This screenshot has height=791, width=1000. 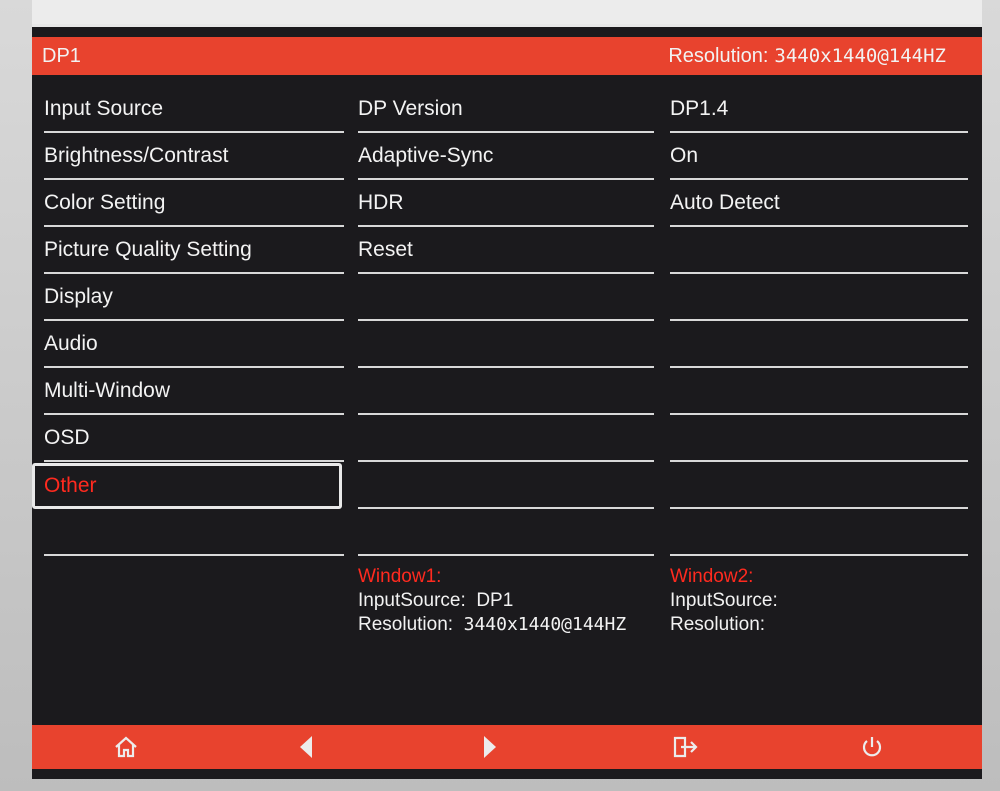 I want to click on submenu-item-label: DP Version, so click(x=410, y=108).